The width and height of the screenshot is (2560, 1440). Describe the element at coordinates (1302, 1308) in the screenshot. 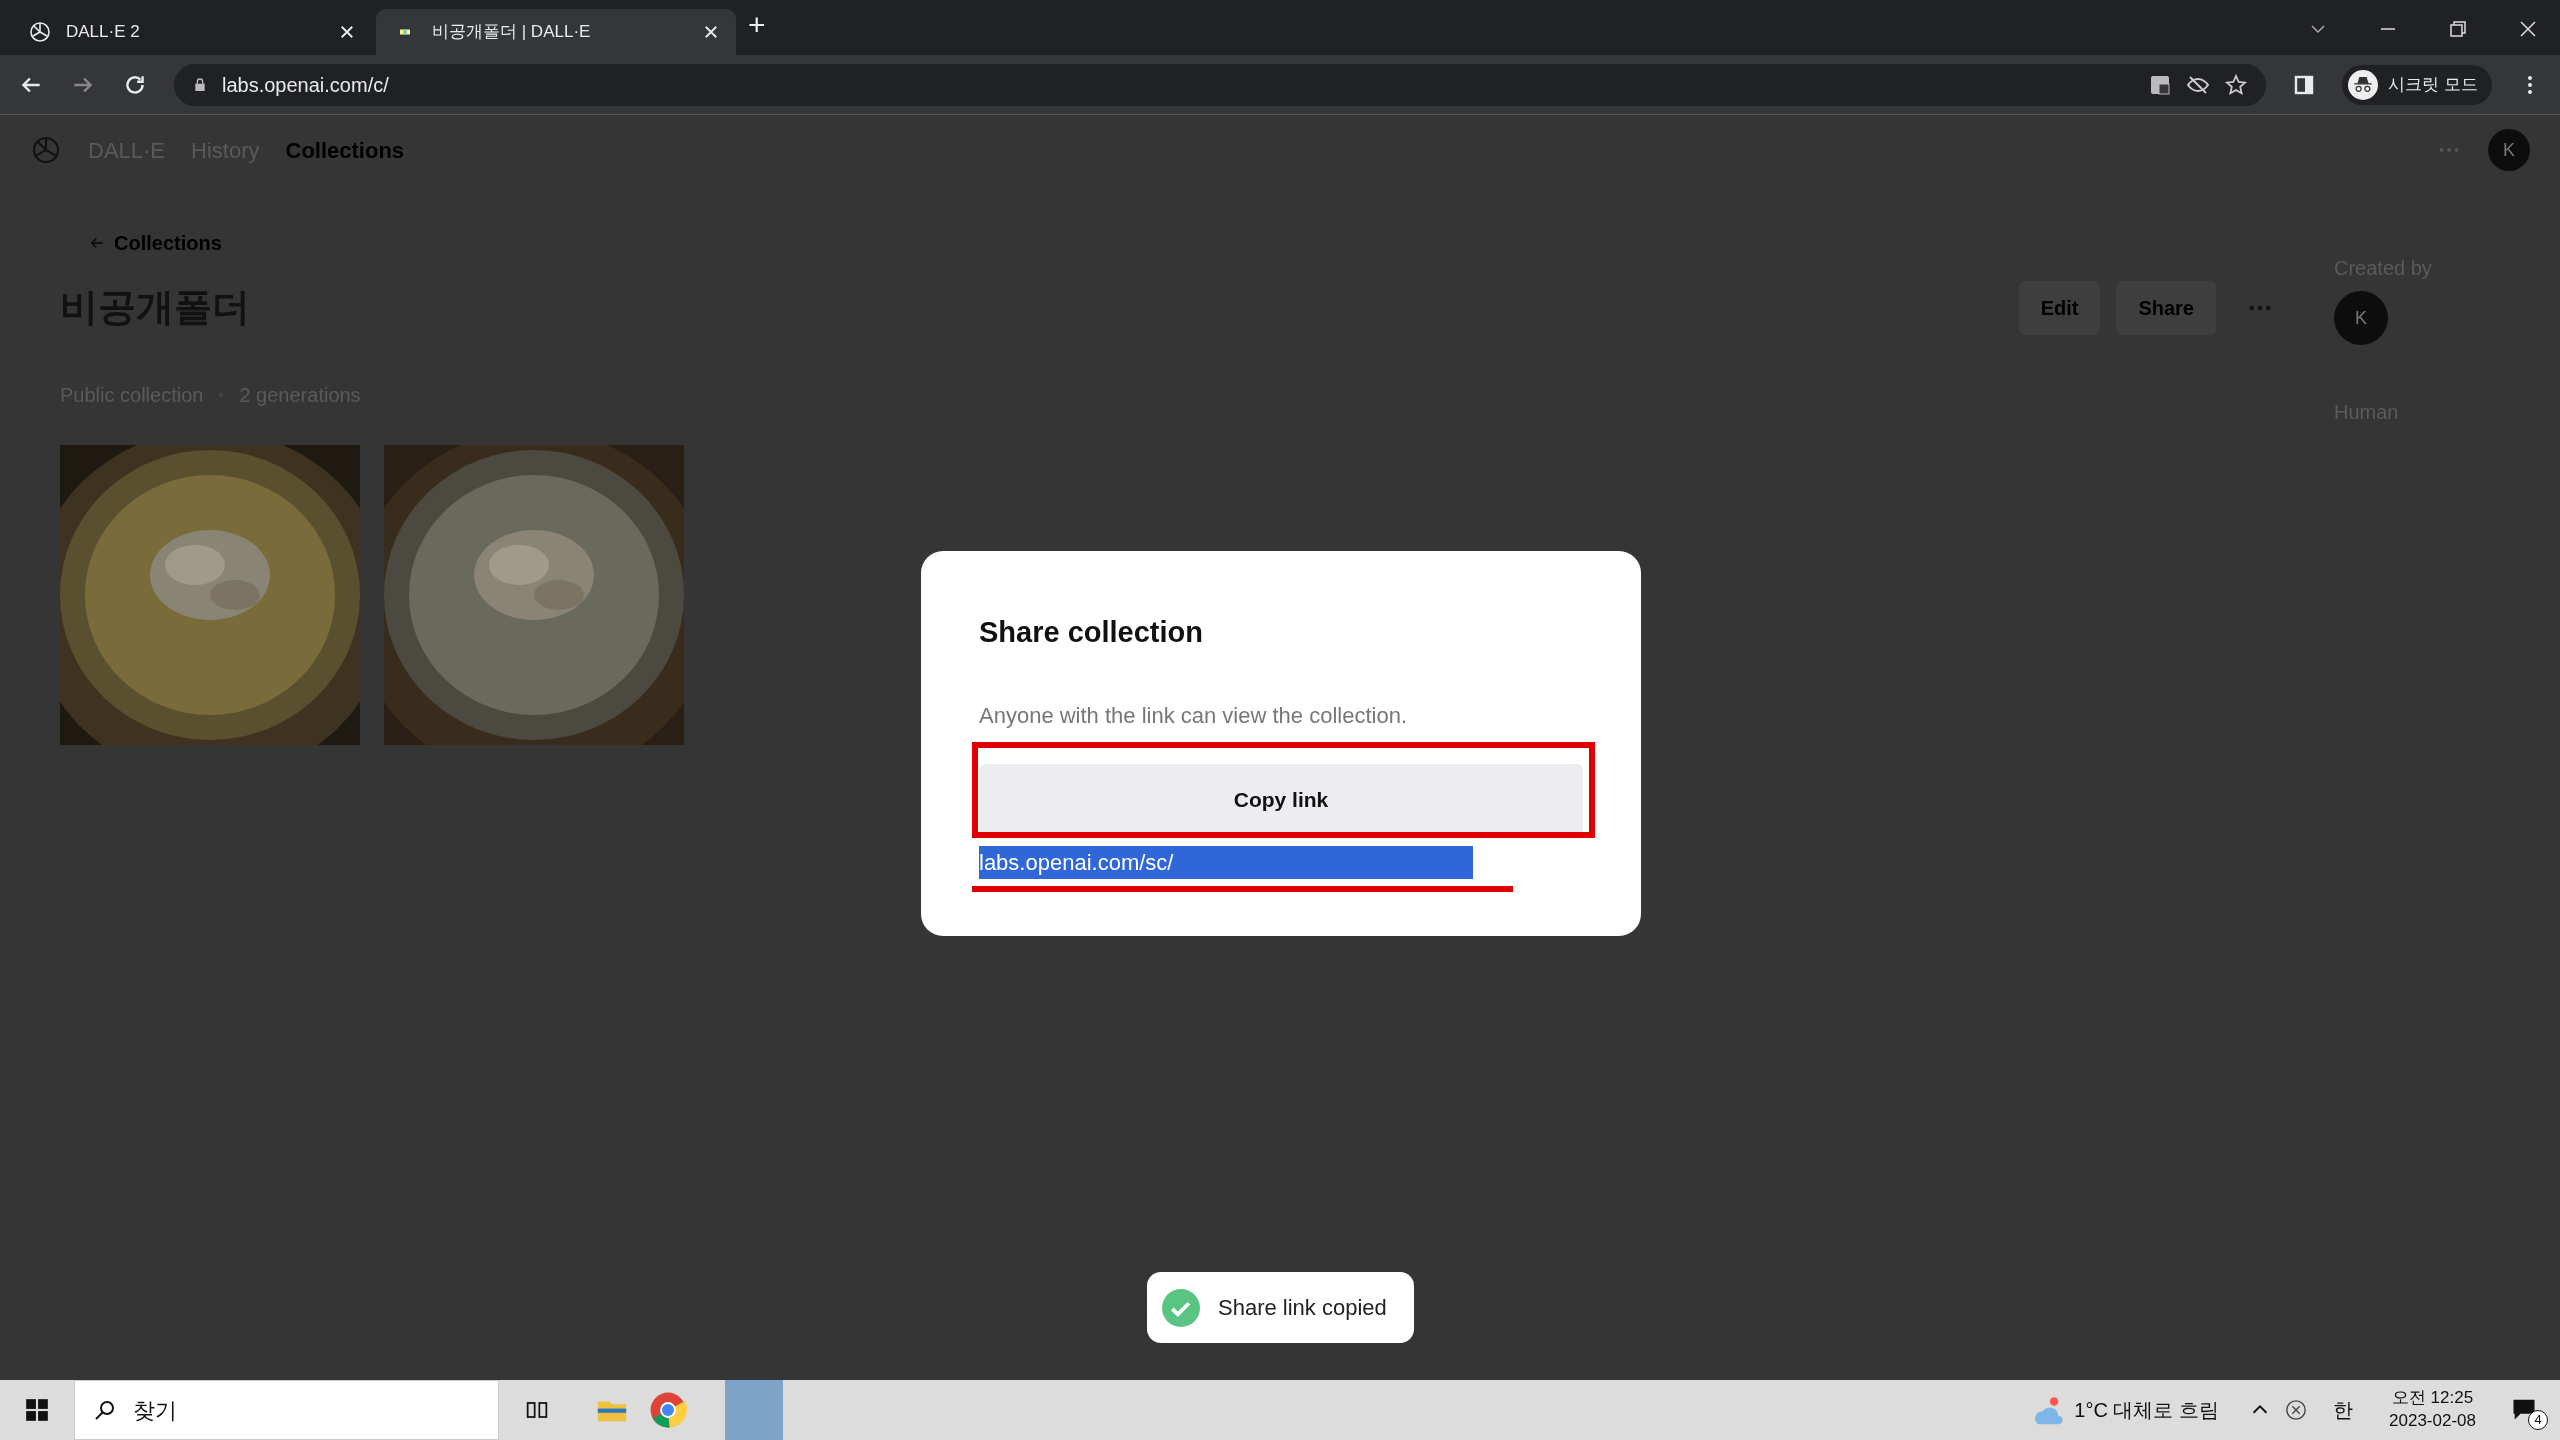

I see `toast-text: Share link copied` at that location.